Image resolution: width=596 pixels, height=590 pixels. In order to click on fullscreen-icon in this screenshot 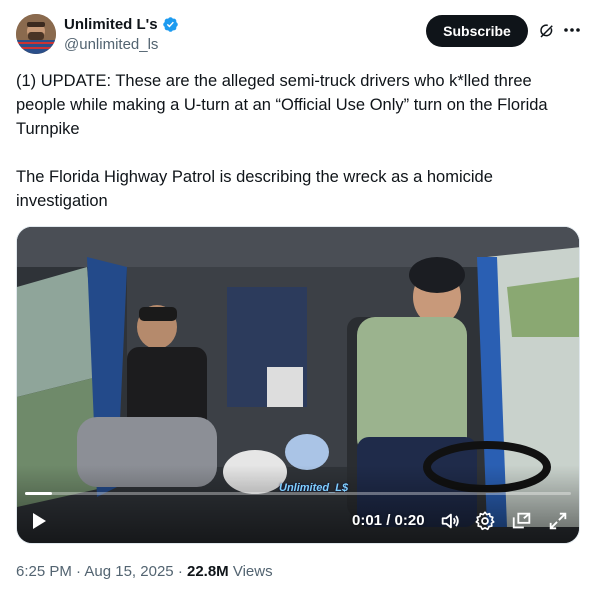, I will do `click(558, 521)`.